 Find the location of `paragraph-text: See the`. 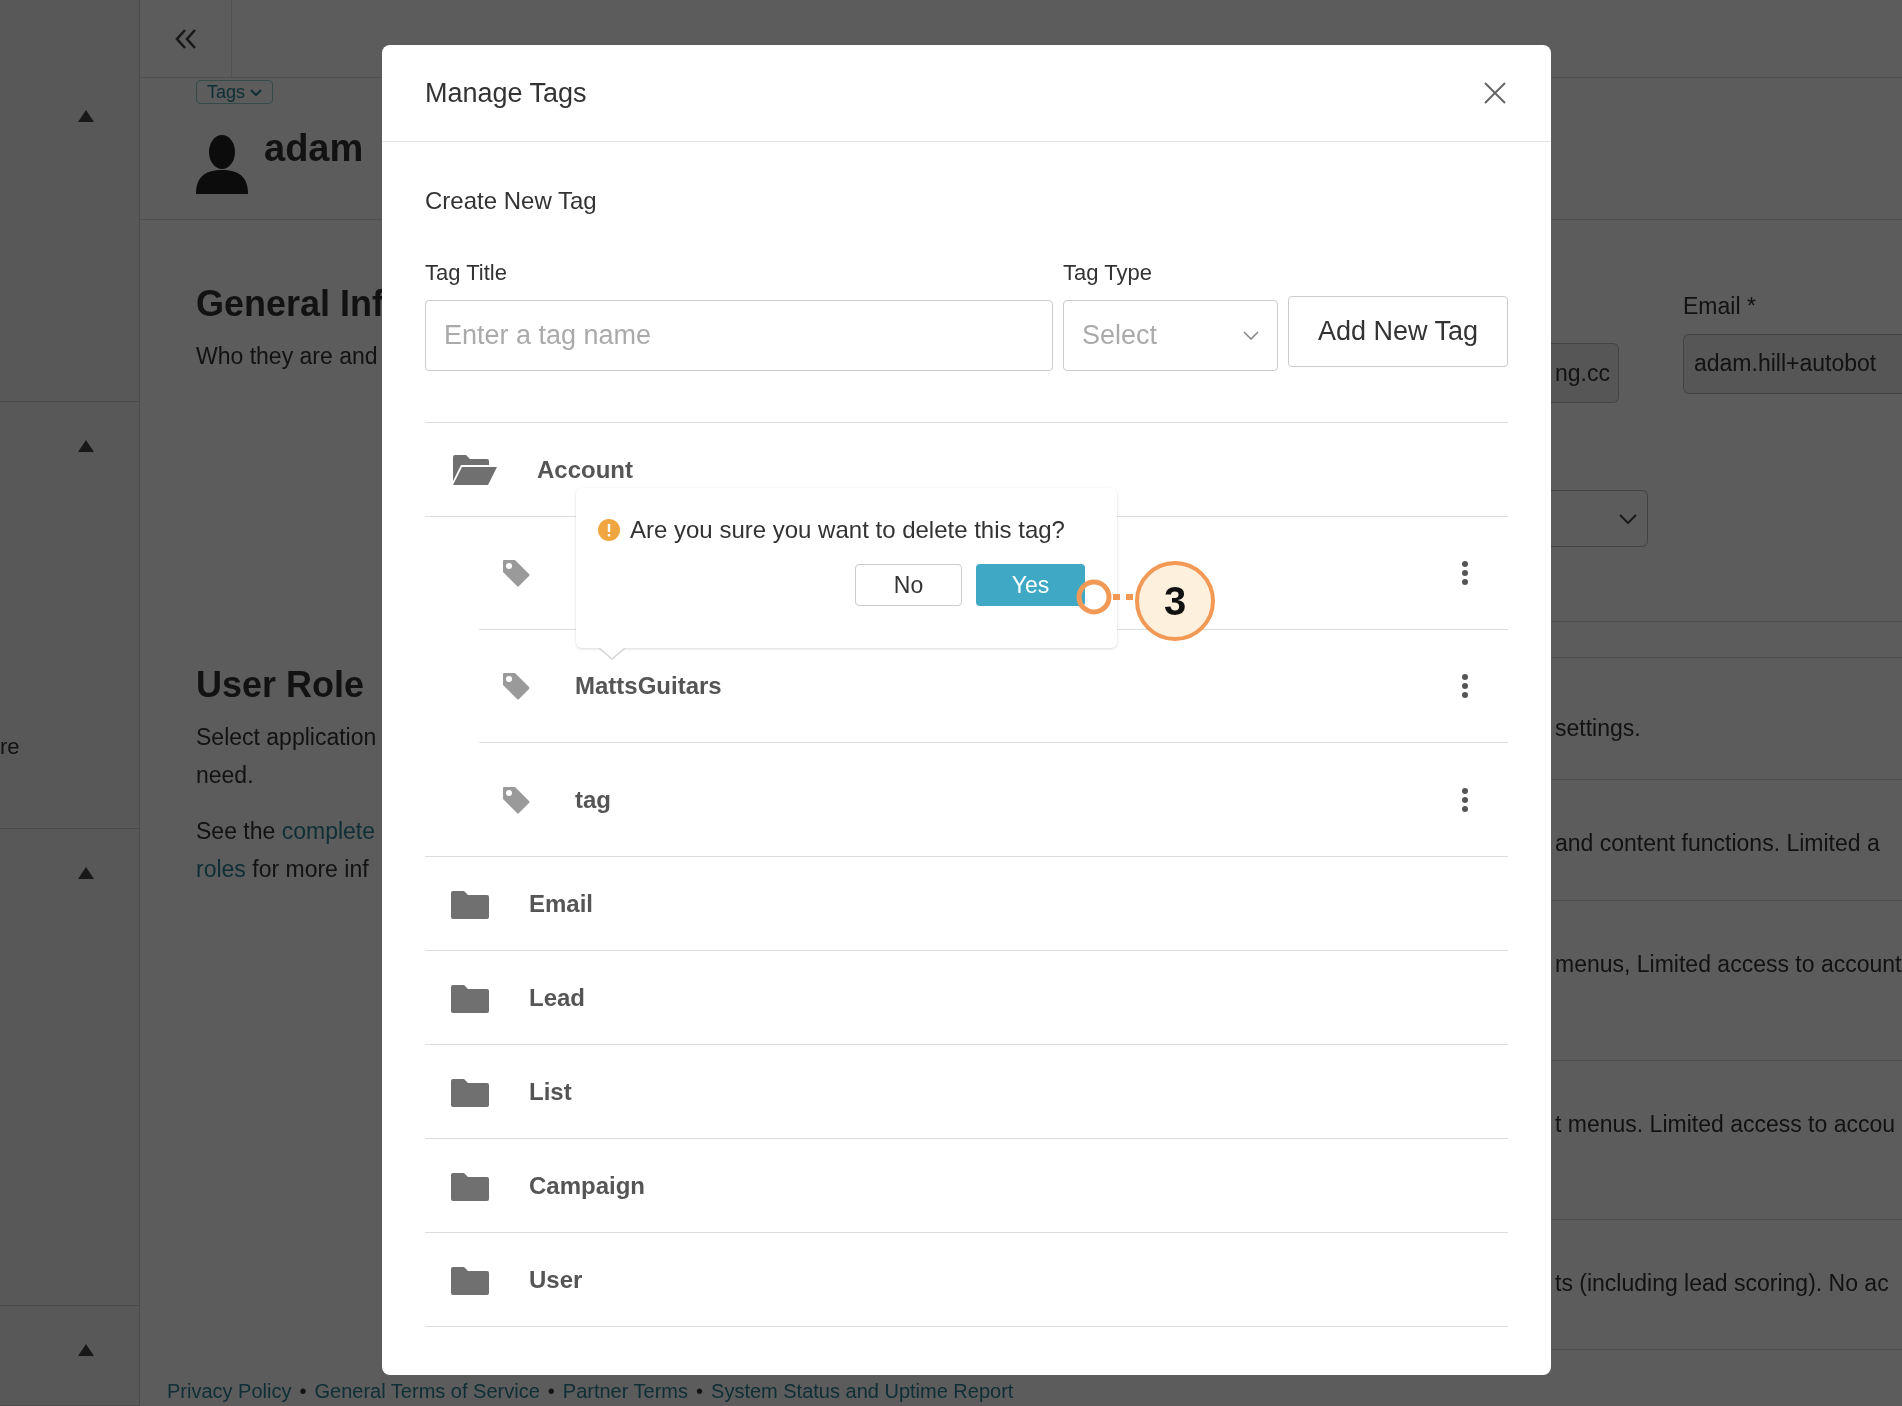

paragraph-text: See the is located at coordinates (236, 831).